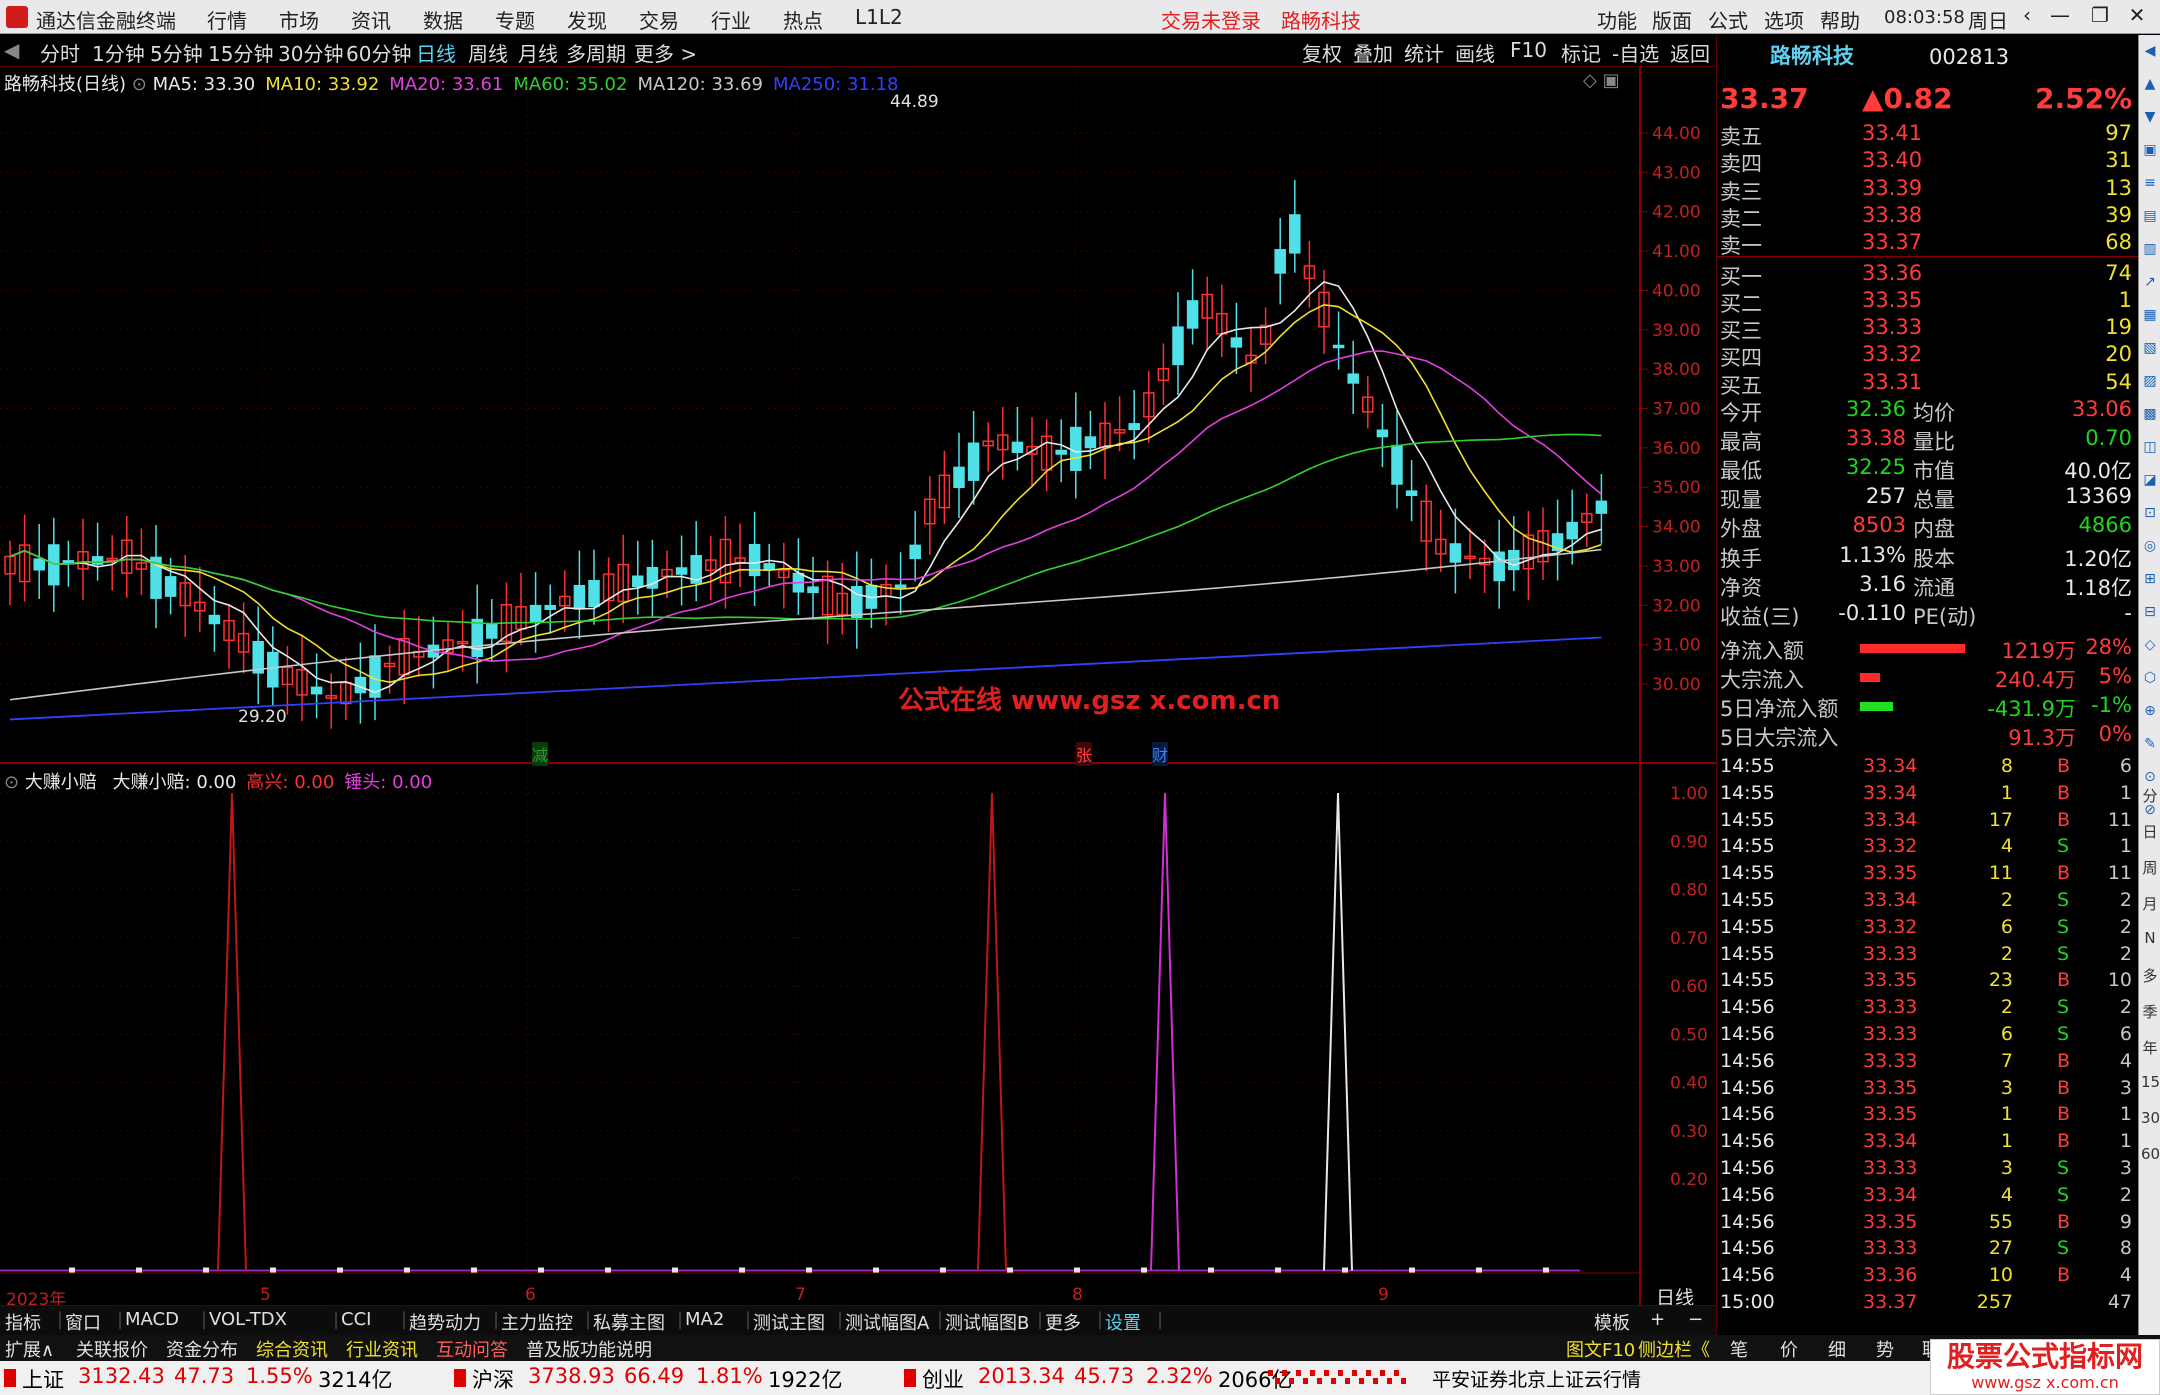 This screenshot has width=2160, height=1395. Describe the element at coordinates (1528, 50) in the screenshot. I see `tool-button: F10` at that location.